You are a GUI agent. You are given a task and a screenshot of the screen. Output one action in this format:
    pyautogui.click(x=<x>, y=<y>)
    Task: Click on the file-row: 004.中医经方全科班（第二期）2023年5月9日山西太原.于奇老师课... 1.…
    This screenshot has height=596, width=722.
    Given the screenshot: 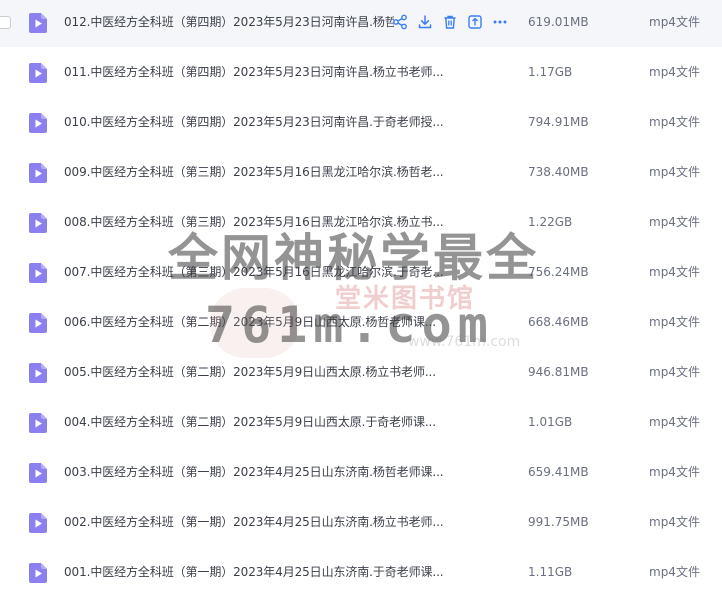 What is the action you would take?
    pyautogui.click(x=361, y=422)
    